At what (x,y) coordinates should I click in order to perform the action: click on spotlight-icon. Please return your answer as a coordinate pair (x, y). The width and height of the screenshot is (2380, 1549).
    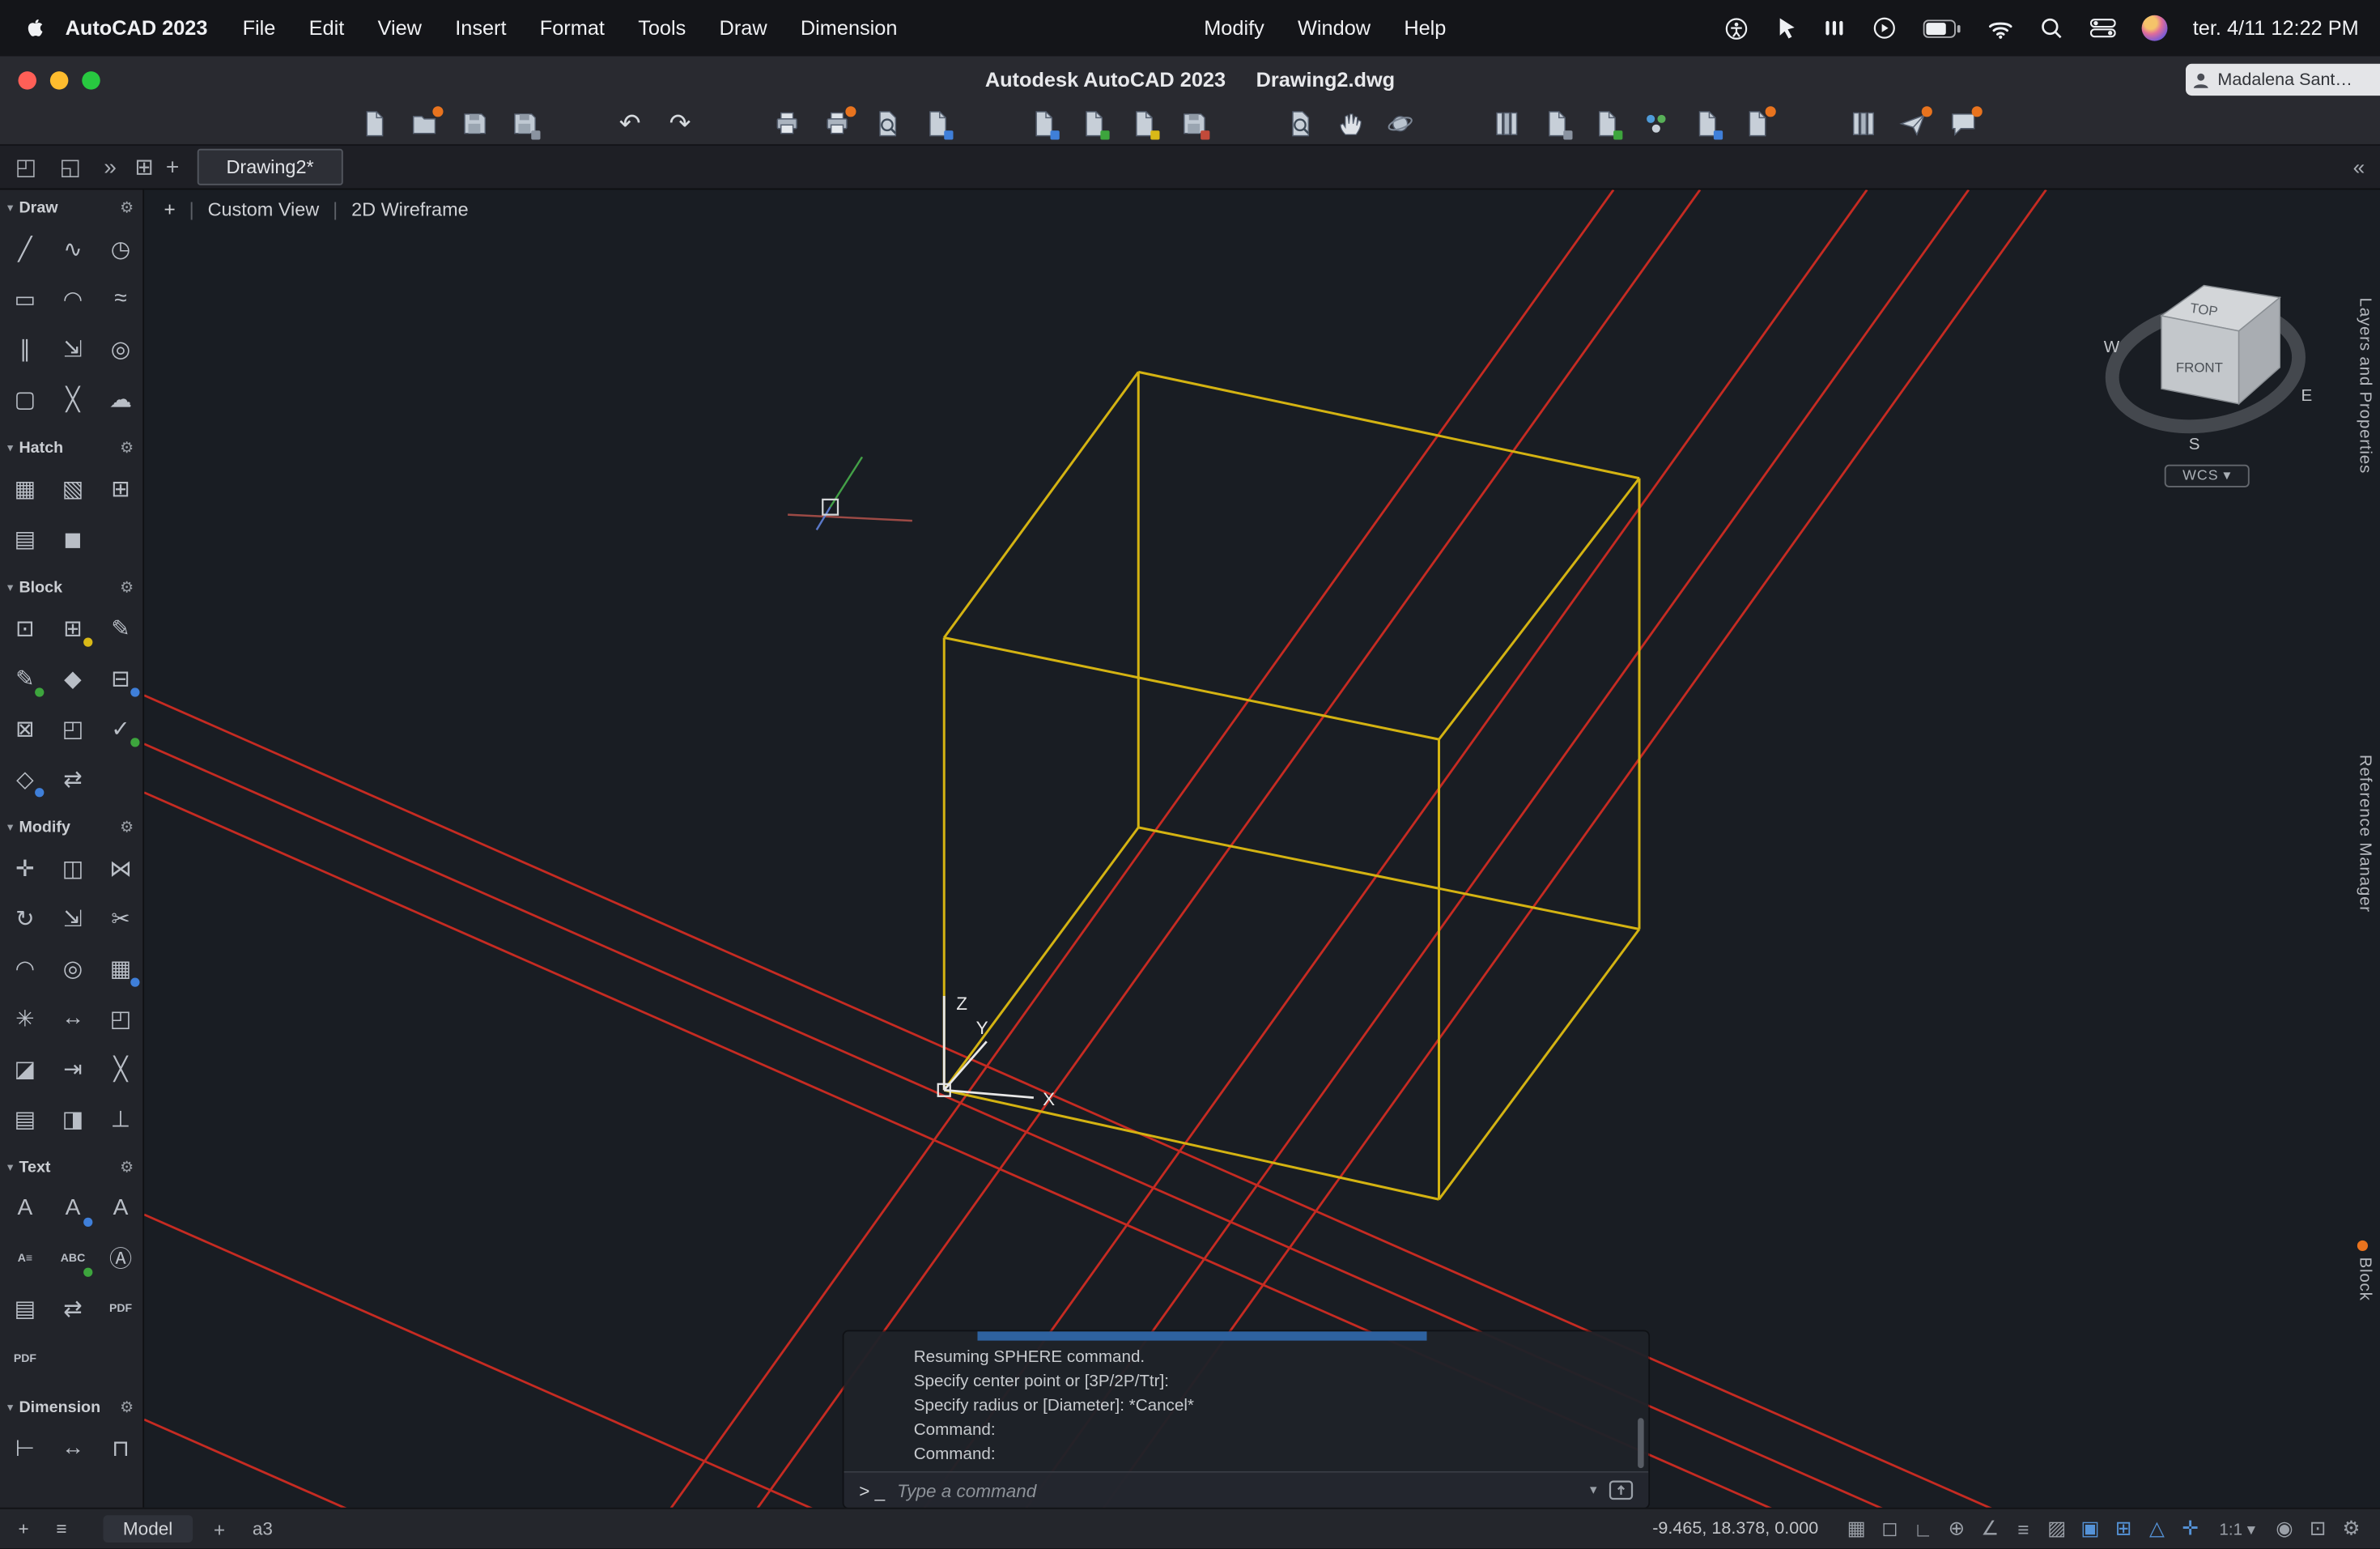
    Looking at the image, I should click on (2051, 28).